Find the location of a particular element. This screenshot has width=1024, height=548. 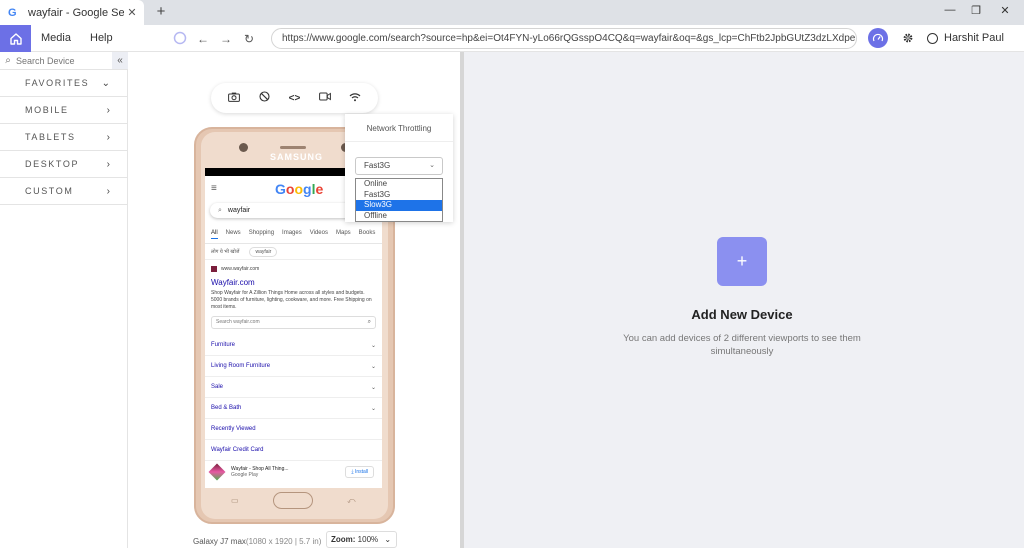

category-label: DESKTOP is located at coordinates (52, 164).